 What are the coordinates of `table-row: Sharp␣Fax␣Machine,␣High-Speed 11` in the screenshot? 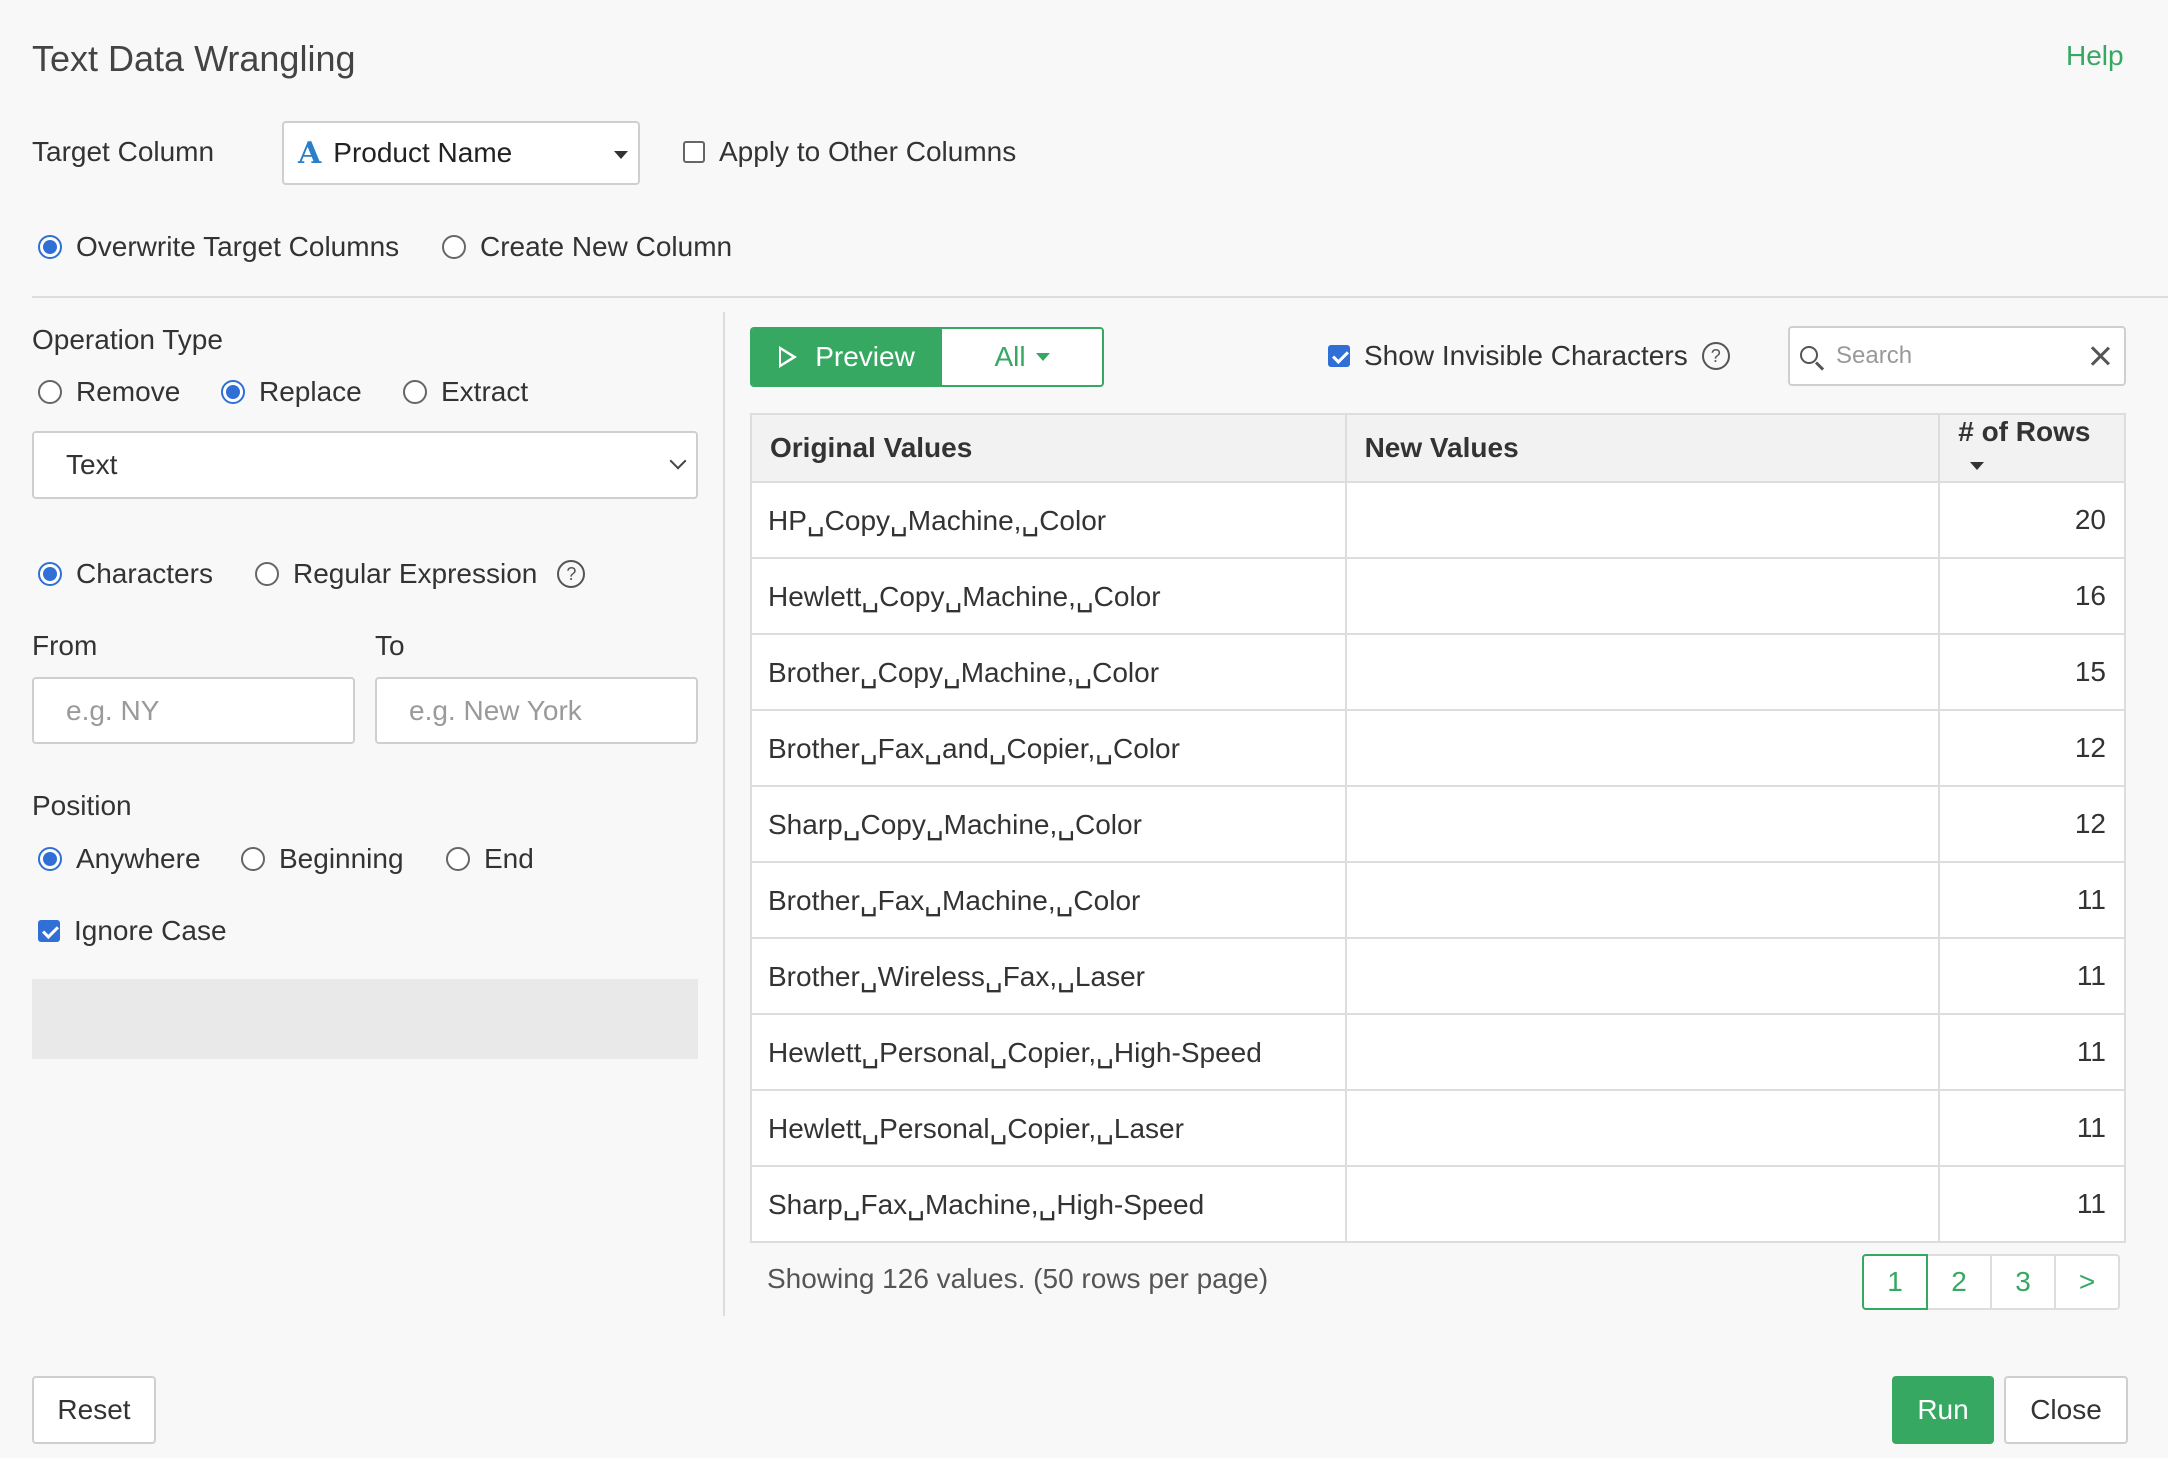 It's located at (1438, 1204).